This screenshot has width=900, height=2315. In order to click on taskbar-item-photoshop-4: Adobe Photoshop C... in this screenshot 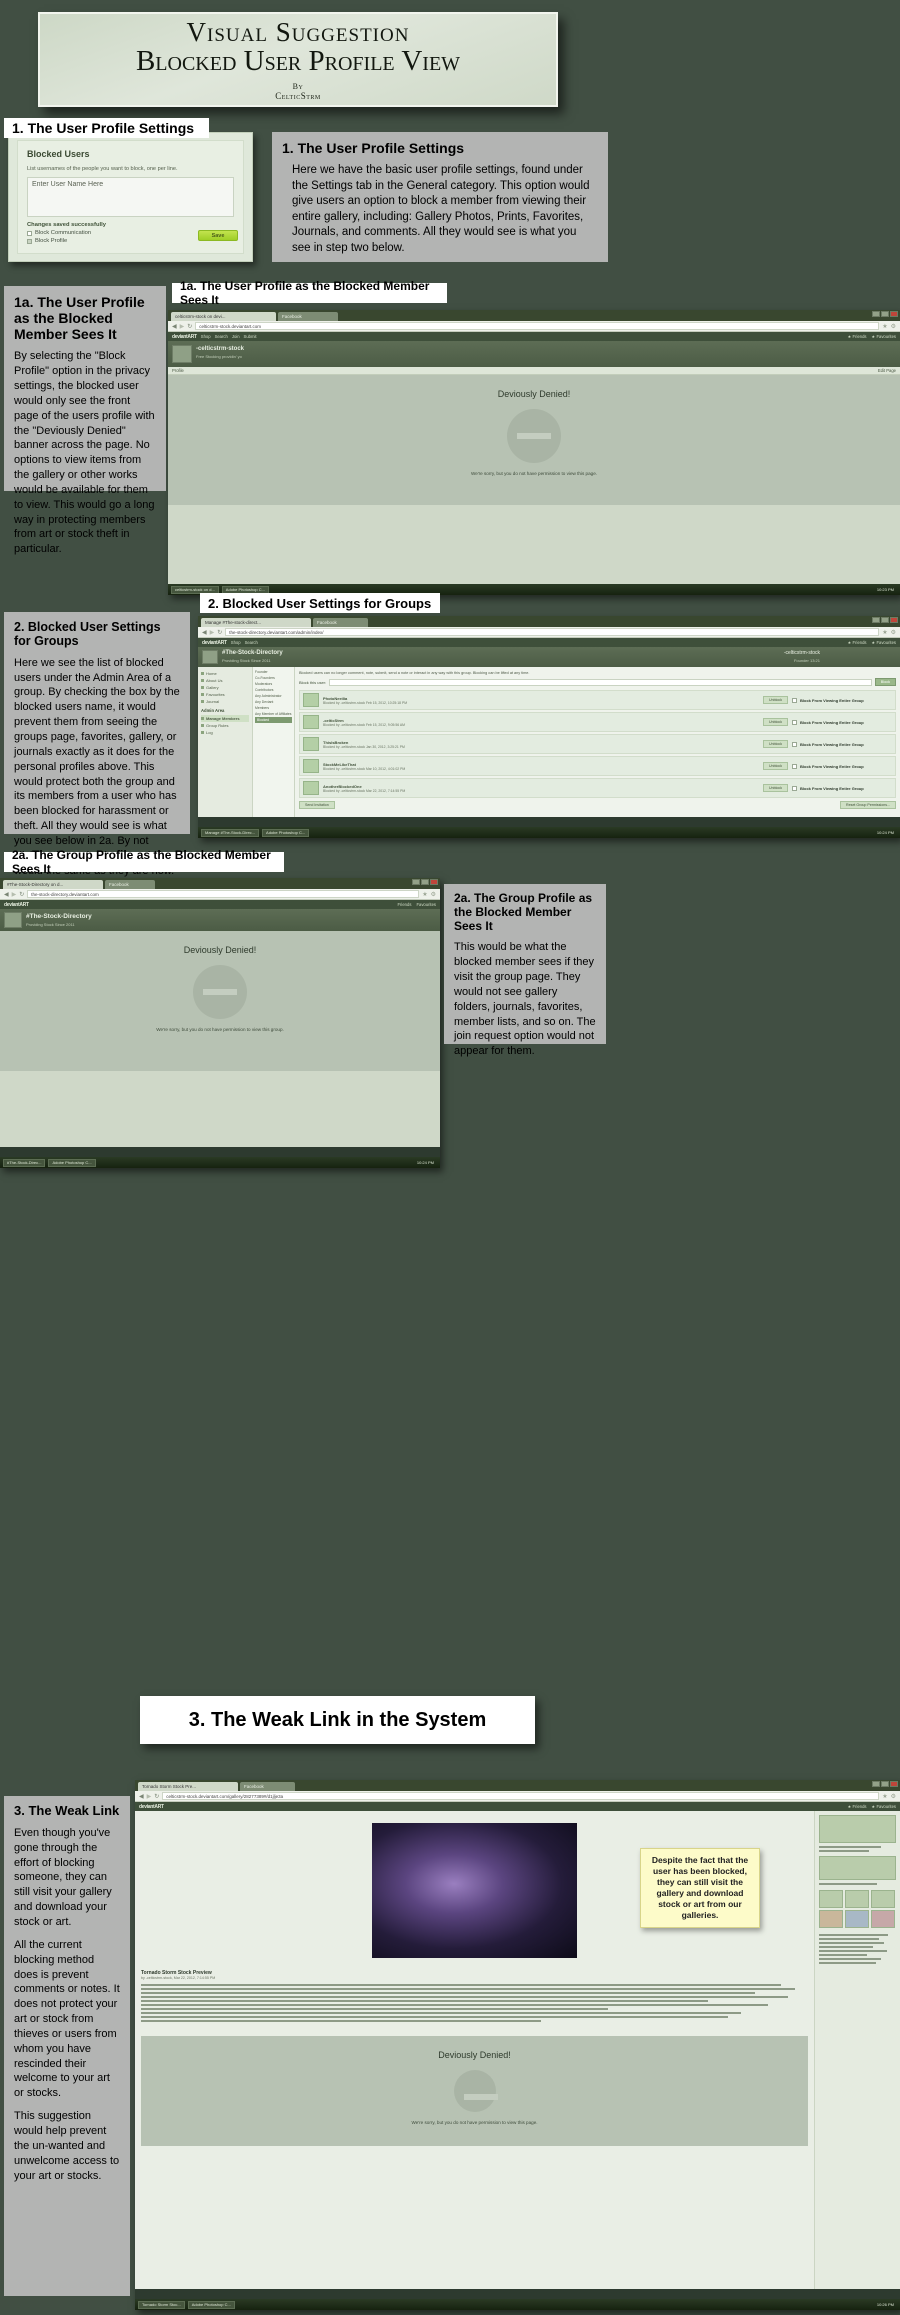, I will do `click(211, 2304)`.